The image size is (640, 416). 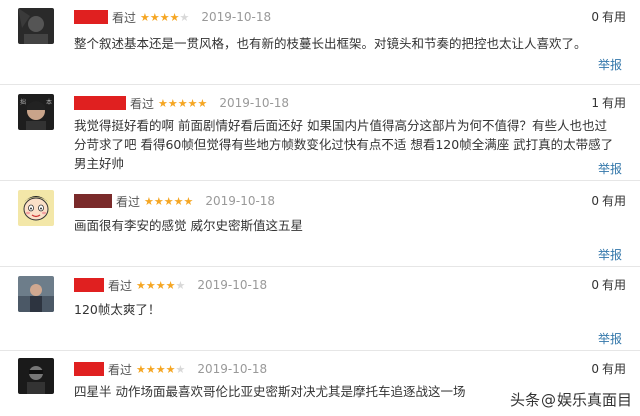 I want to click on avatar: 拙 本, so click(x=36, y=112).